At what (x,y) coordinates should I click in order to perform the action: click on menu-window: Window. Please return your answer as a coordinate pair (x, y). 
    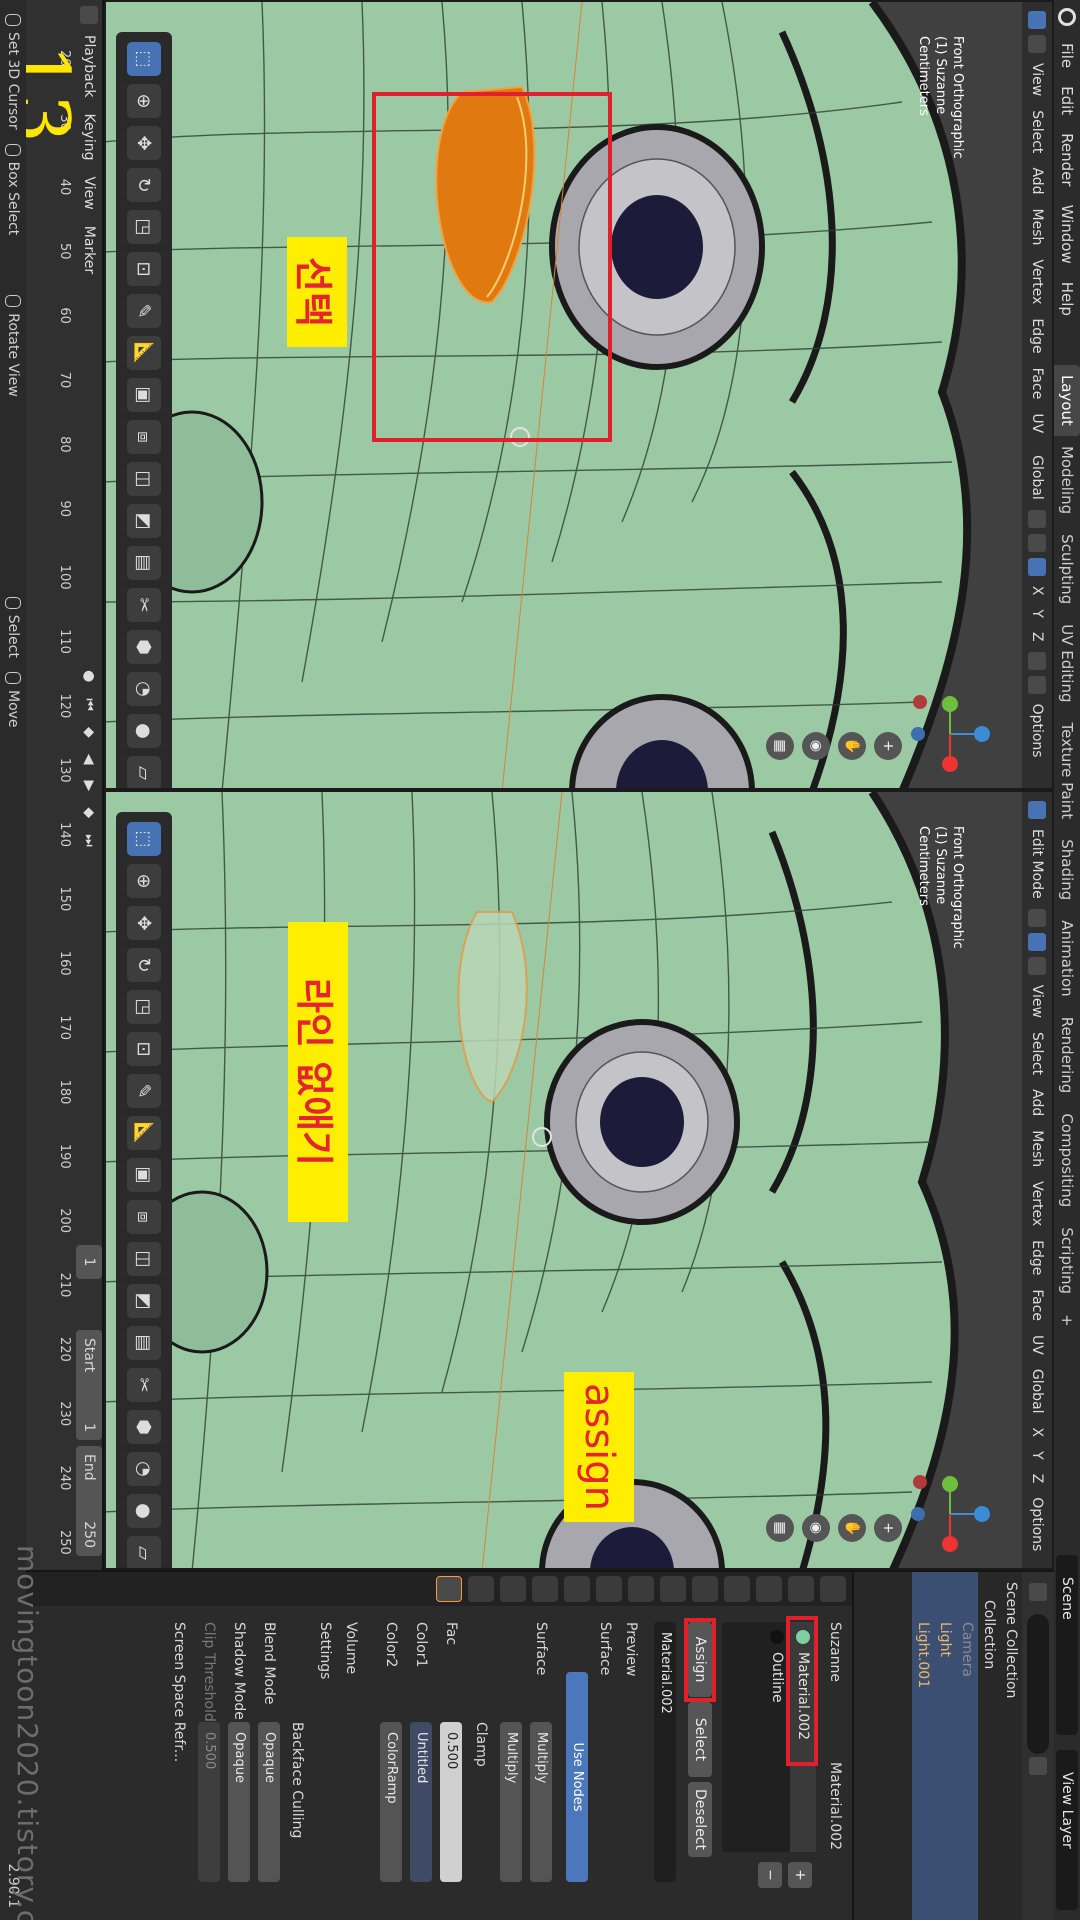
    Looking at the image, I should click on (1067, 234).